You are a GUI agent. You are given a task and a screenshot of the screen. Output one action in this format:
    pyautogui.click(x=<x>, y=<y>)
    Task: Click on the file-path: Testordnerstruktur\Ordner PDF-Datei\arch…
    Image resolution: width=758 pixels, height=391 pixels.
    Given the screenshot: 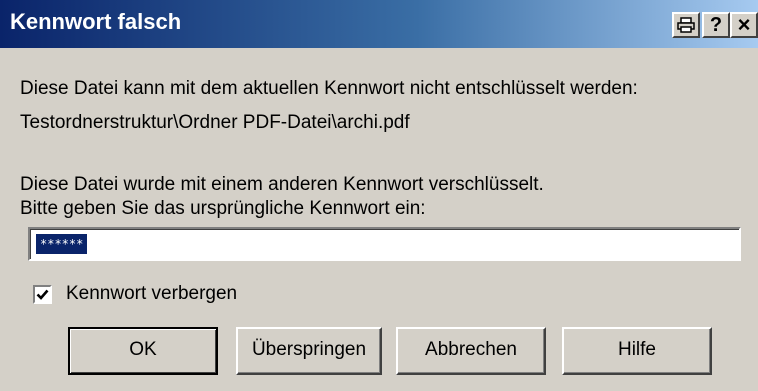 What is the action you would take?
    pyautogui.click(x=215, y=122)
    